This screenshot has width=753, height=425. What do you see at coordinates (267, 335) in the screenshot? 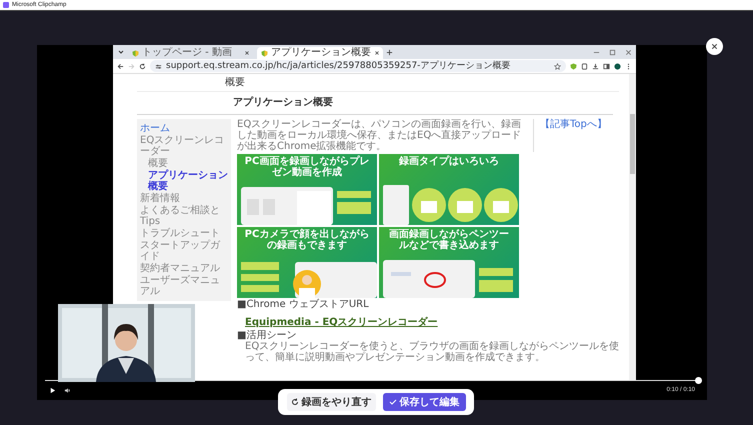
I see `section-label: ■活用シーン` at bounding box center [267, 335].